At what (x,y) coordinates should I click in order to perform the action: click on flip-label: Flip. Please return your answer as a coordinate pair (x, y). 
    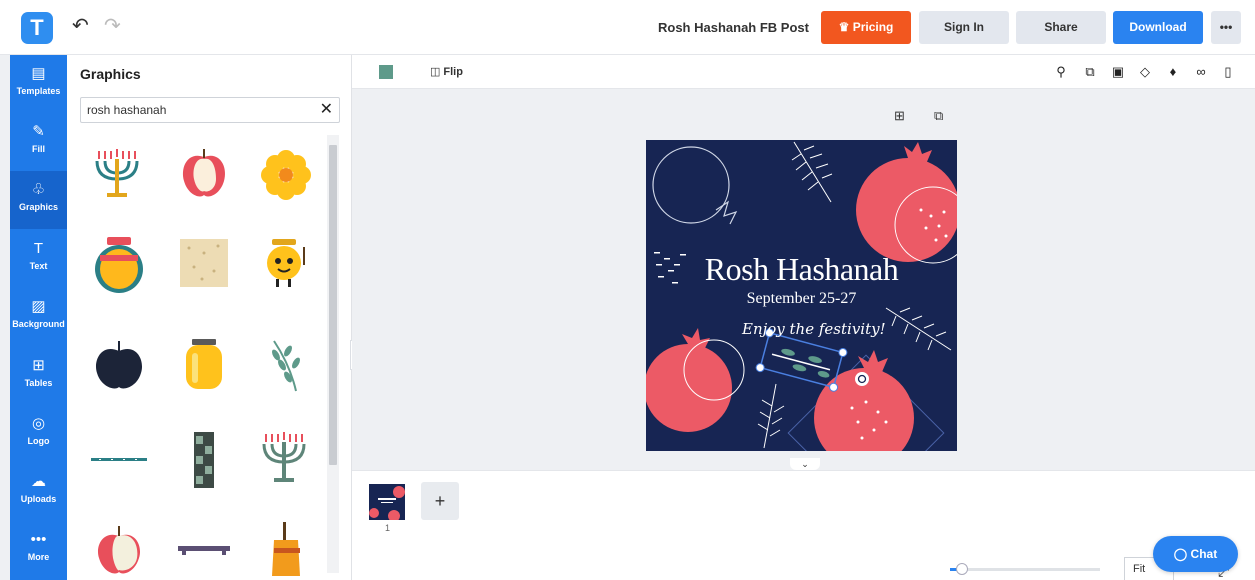
    Looking at the image, I should click on (453, 72).